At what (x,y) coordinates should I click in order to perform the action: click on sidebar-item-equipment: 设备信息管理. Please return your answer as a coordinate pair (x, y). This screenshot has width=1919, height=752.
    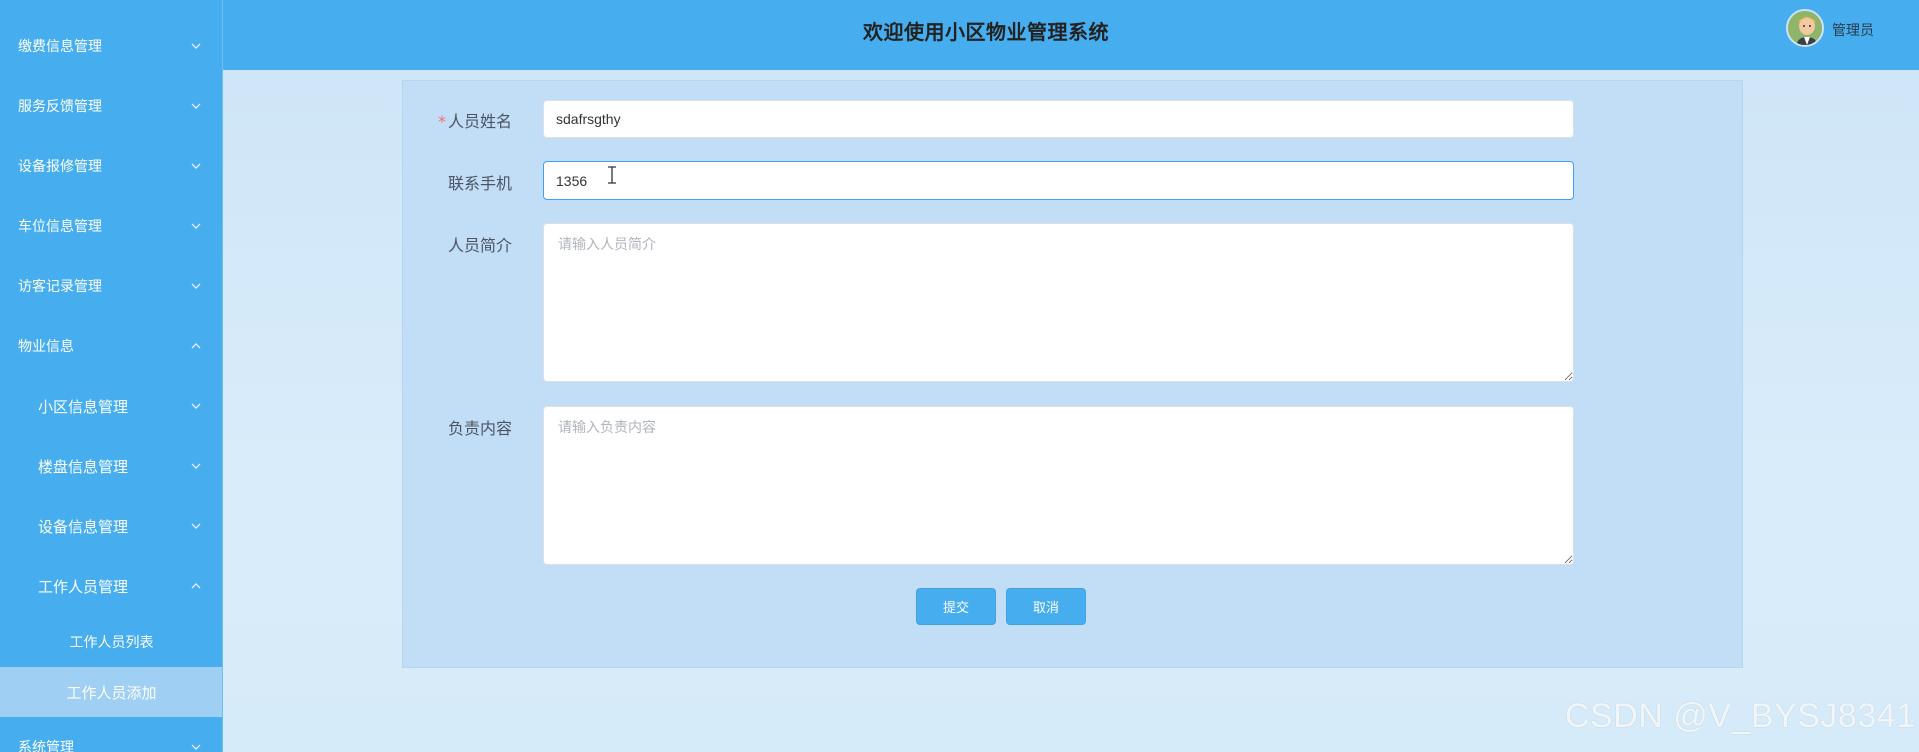
    Looking at the image, I should click on (111, 526).